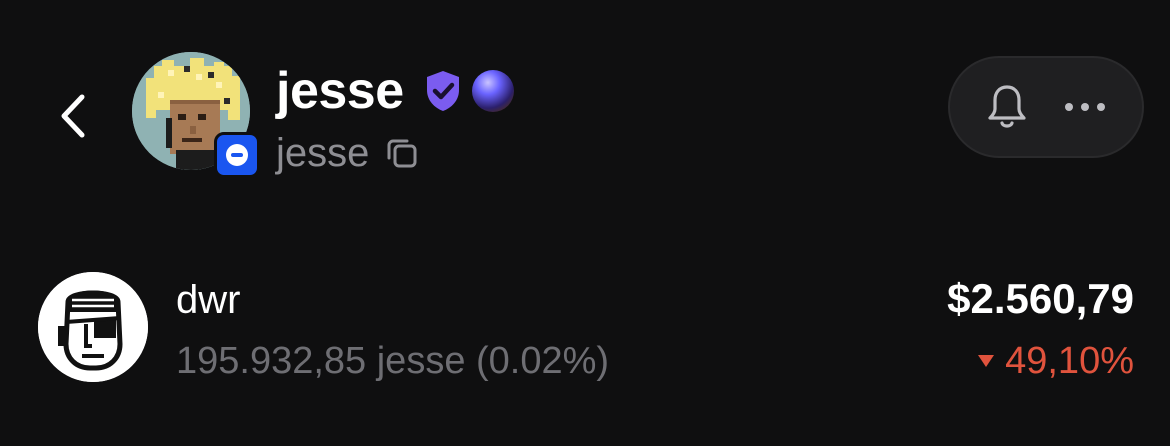 Image resolution: width=1170 pixels, height=446 pixels. I want to click on display-name: jesse, so click(340, 91).